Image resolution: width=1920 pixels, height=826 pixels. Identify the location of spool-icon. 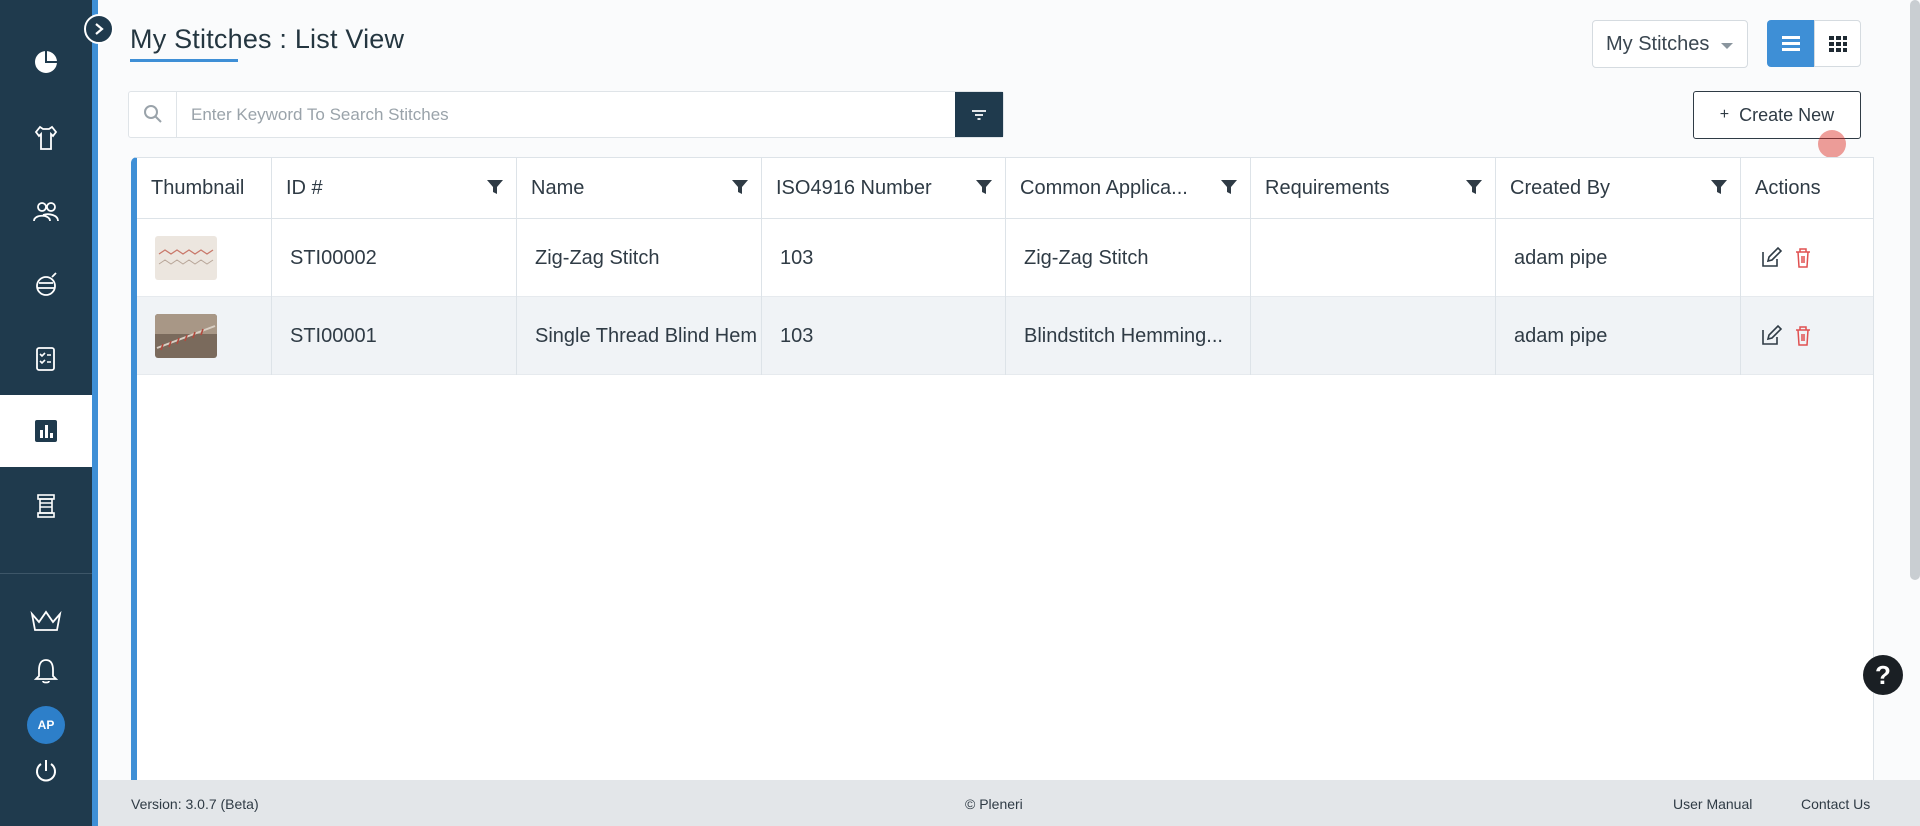
(46, 506).